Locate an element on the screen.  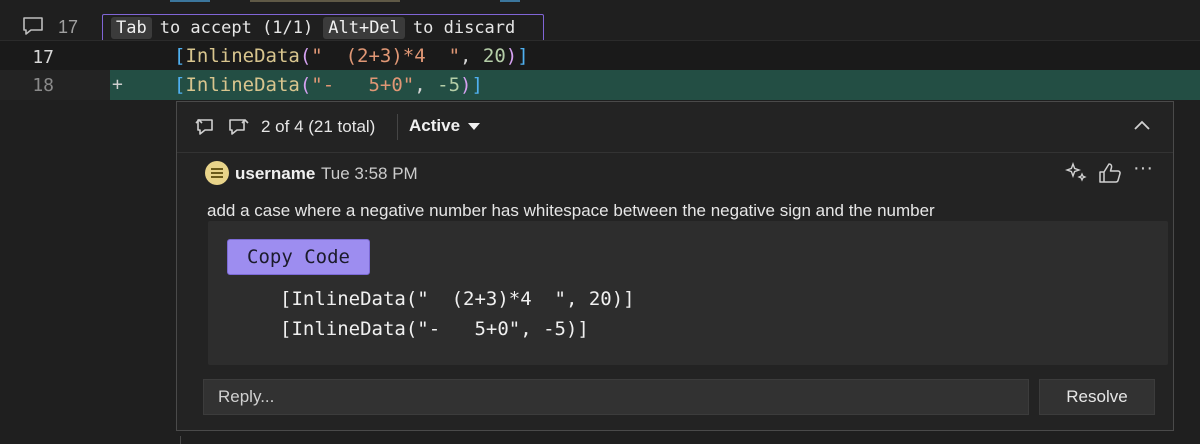
comment-author: username is located at coordinates (275, 174).